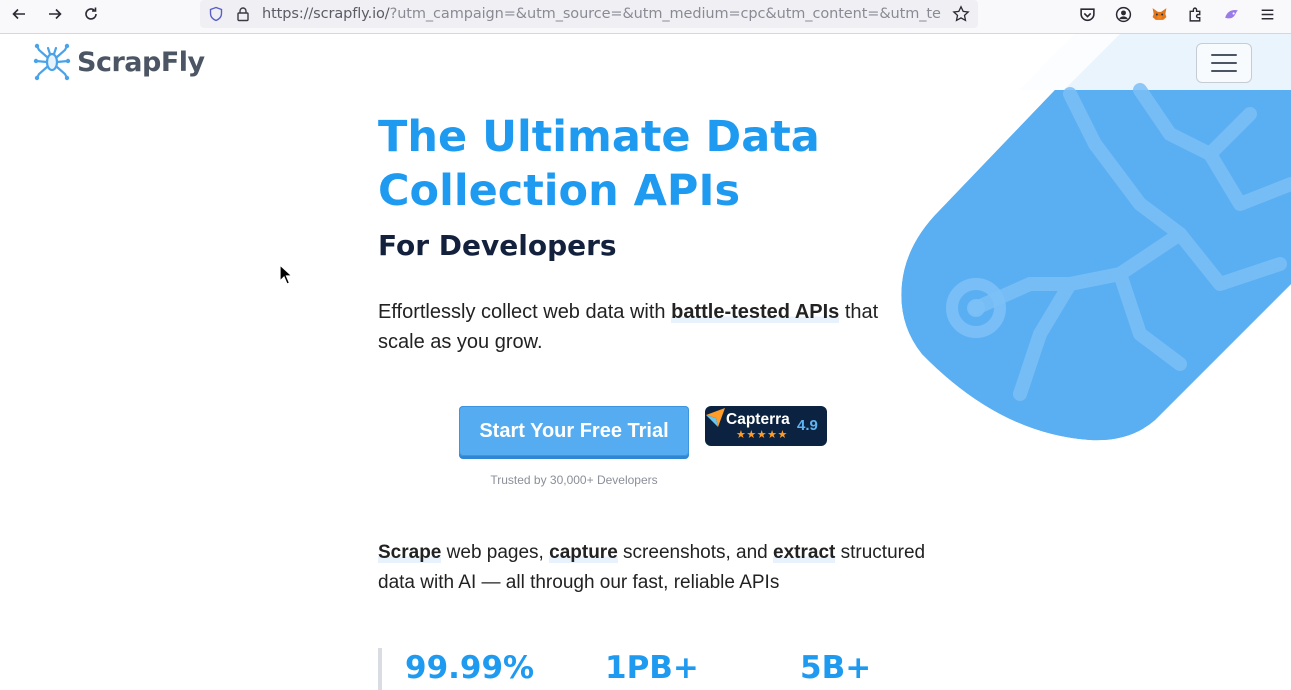 This screenshot has width=1291, height=690. I want to click on reload-button, so click(91, 14).